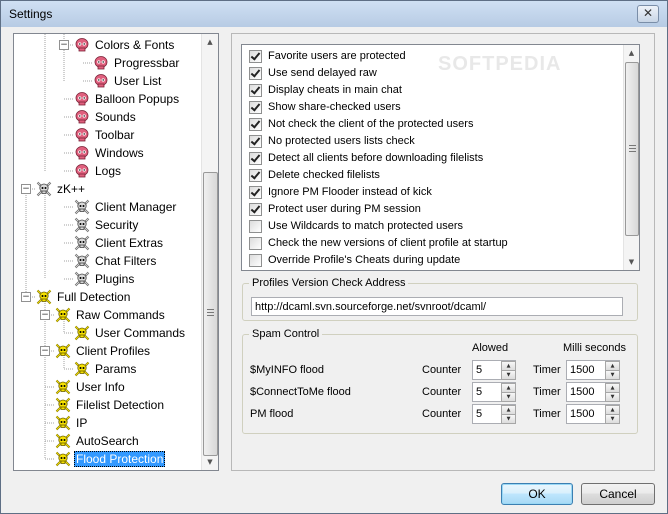 The width and height of the screenshot is (668, 514). I want to click on option-row: Favorite users are protected, so click(327, 56).